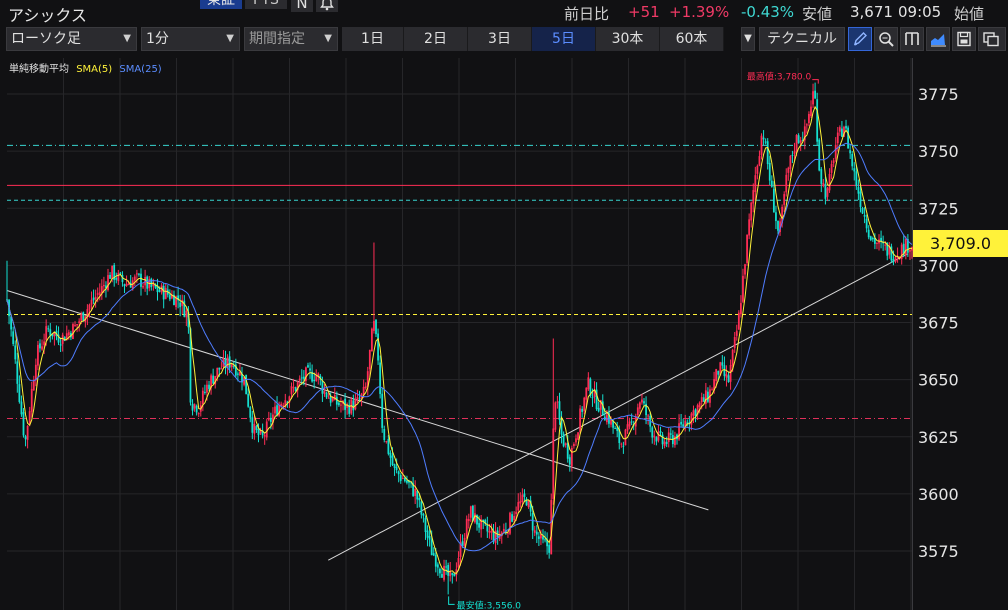 This screenshot has height=610, width=1008. Describe the element at coordinates (748, 39) in the screenshot. I see `period-more-button: ▼` at that location.